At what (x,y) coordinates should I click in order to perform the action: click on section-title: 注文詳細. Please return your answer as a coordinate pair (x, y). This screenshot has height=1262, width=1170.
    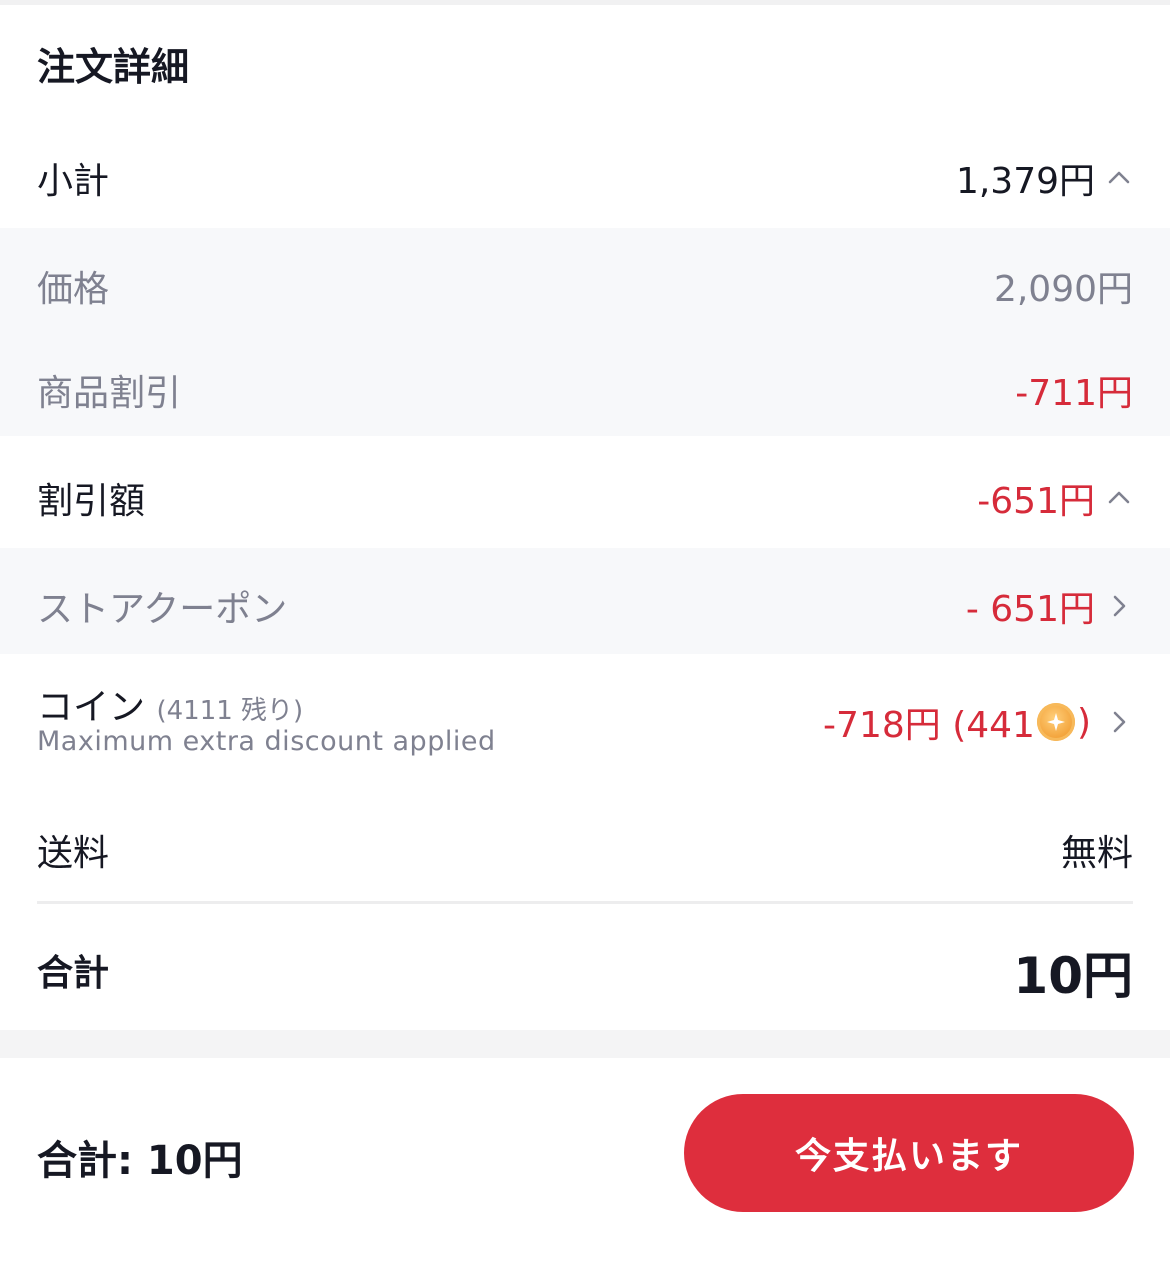
    Looking at the image, I should click on (113, 67).